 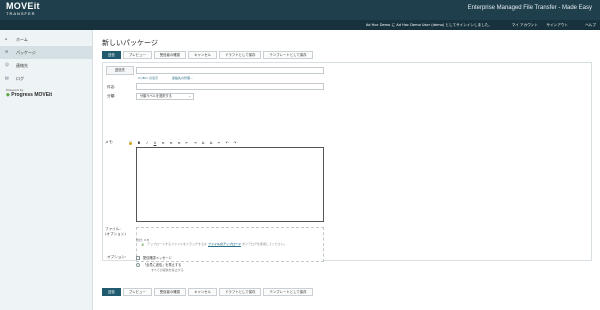 I want to click on classification-value: 分類ラベルを選択する, so click(x=156, y=96).